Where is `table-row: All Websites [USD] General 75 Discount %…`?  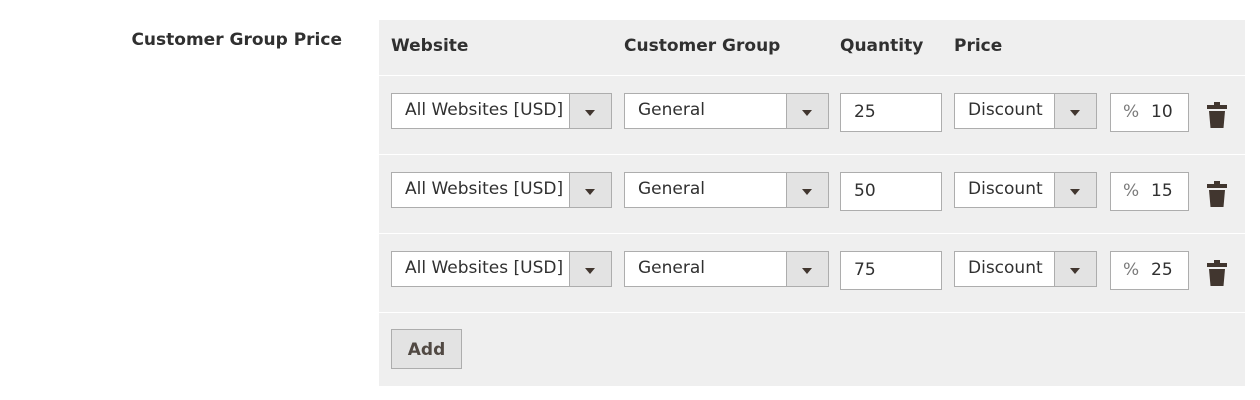
table-row: All Websites [USD] General 75 Discount %… is located at coordinates (812, 273).